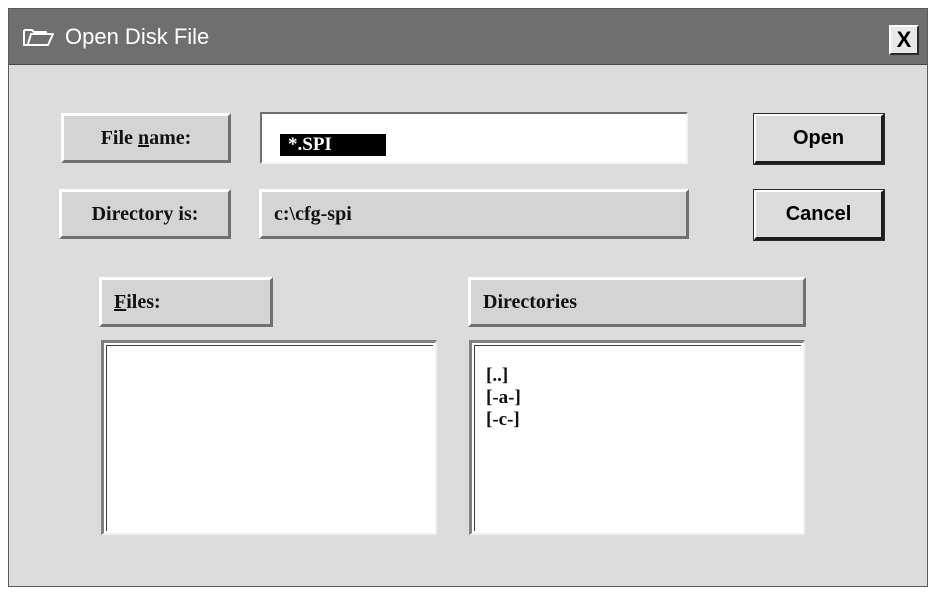  Describe the element at coordinates (143, 301) in the screenshot. I see `files-label-suffix: iles:` at that location.